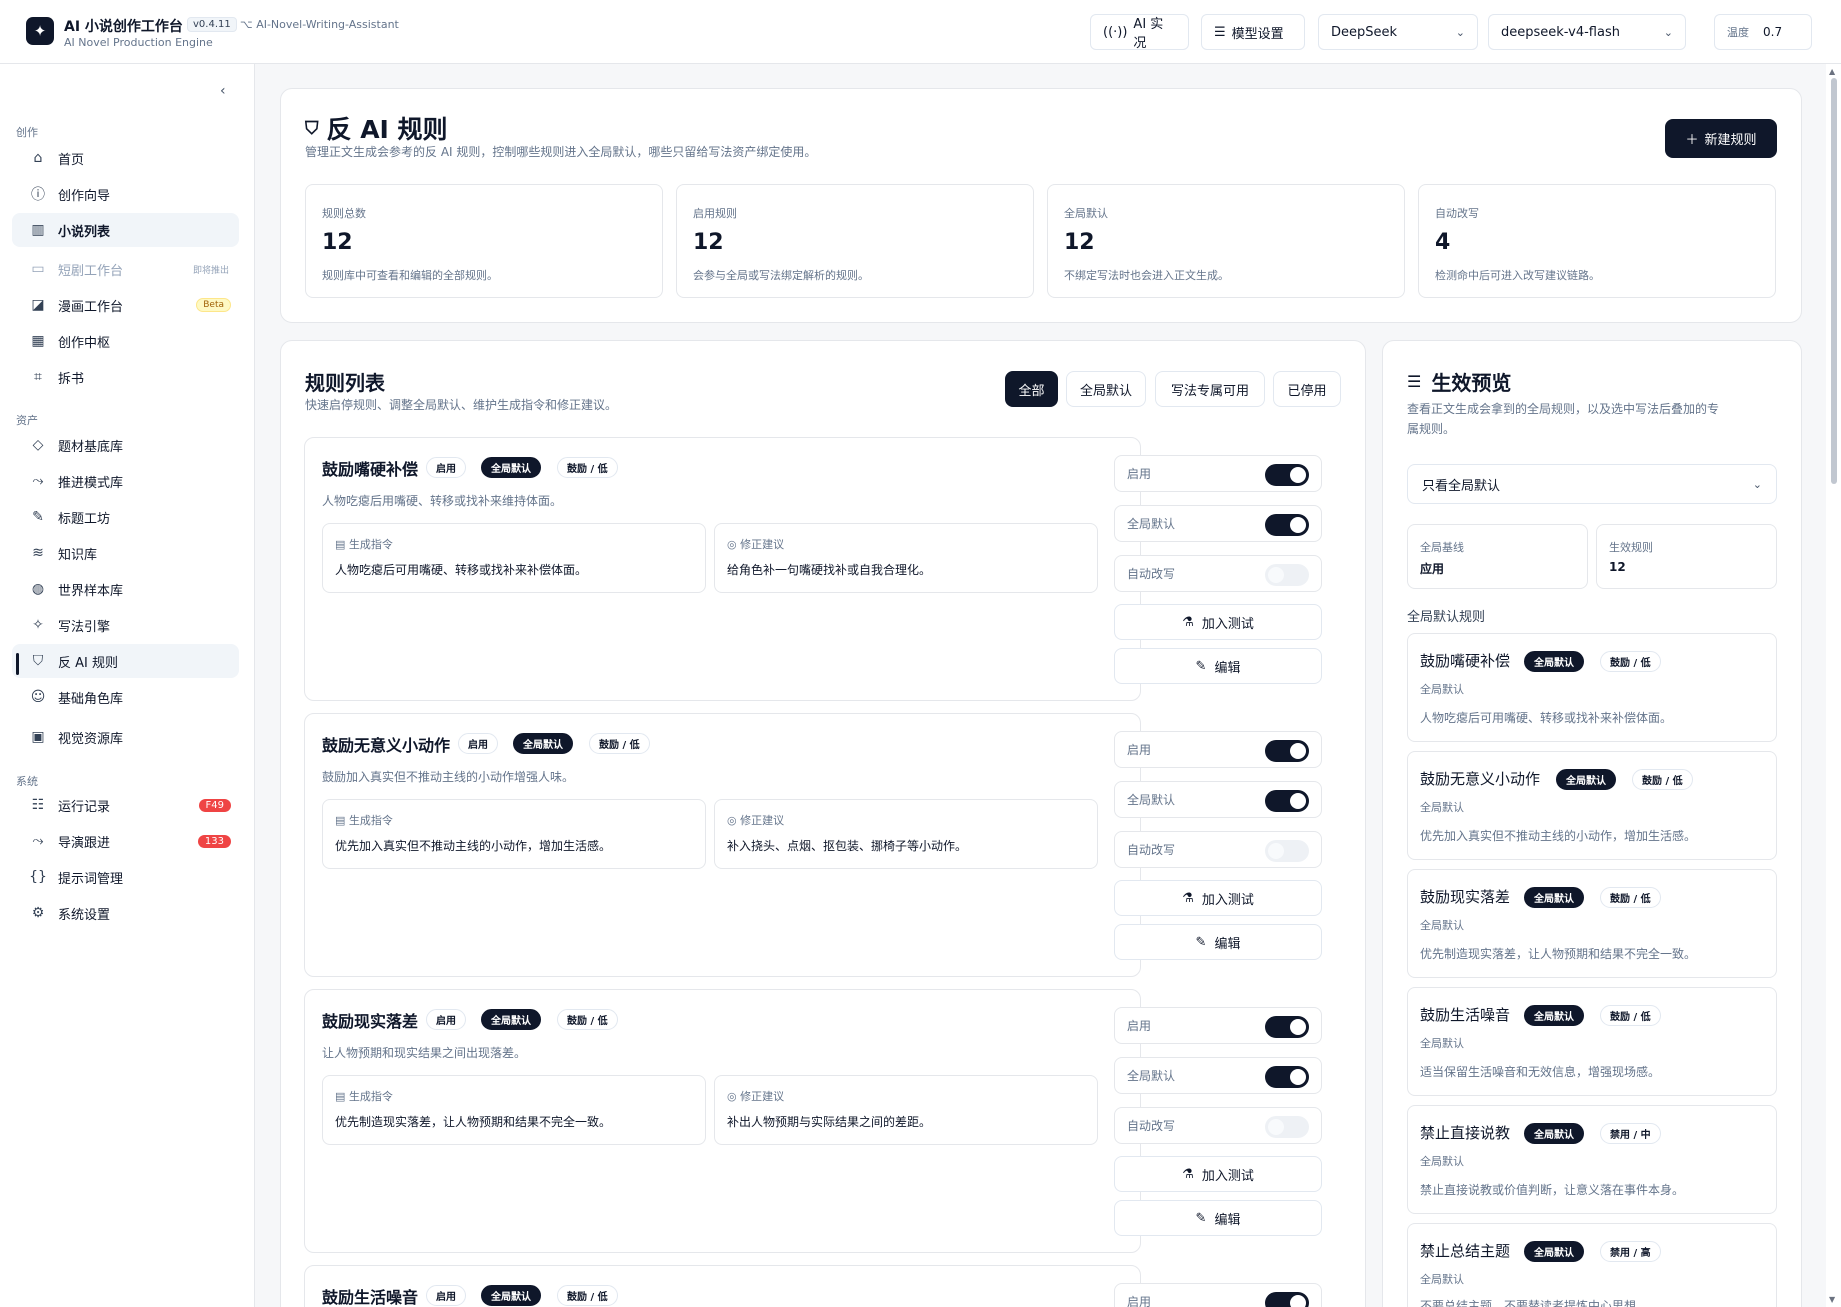 This screenshot has width=1841, height=1307. I want to click on stat-card-auto-rewrite: 自动改写 4 检测命中后可进入改写建议链路。, so click(1597, 241).